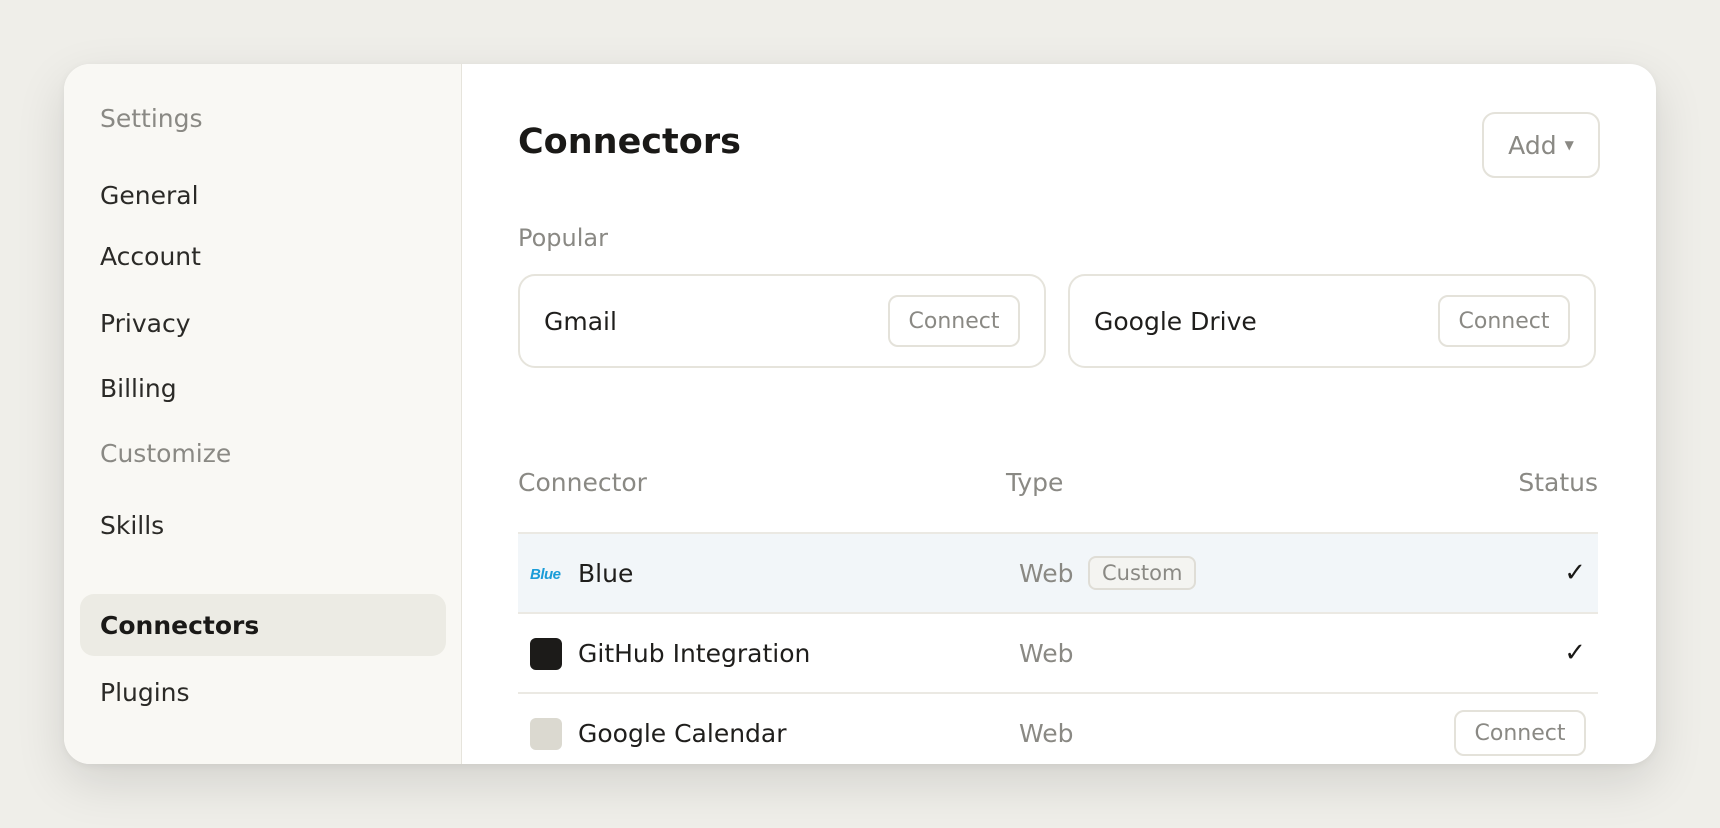 This screenshot has height=828, width=1720. What do you see at coordinates (132, 525) in the screenshot?
I see `sidebar-item-label: Skills` at bounding box center [132, 525].